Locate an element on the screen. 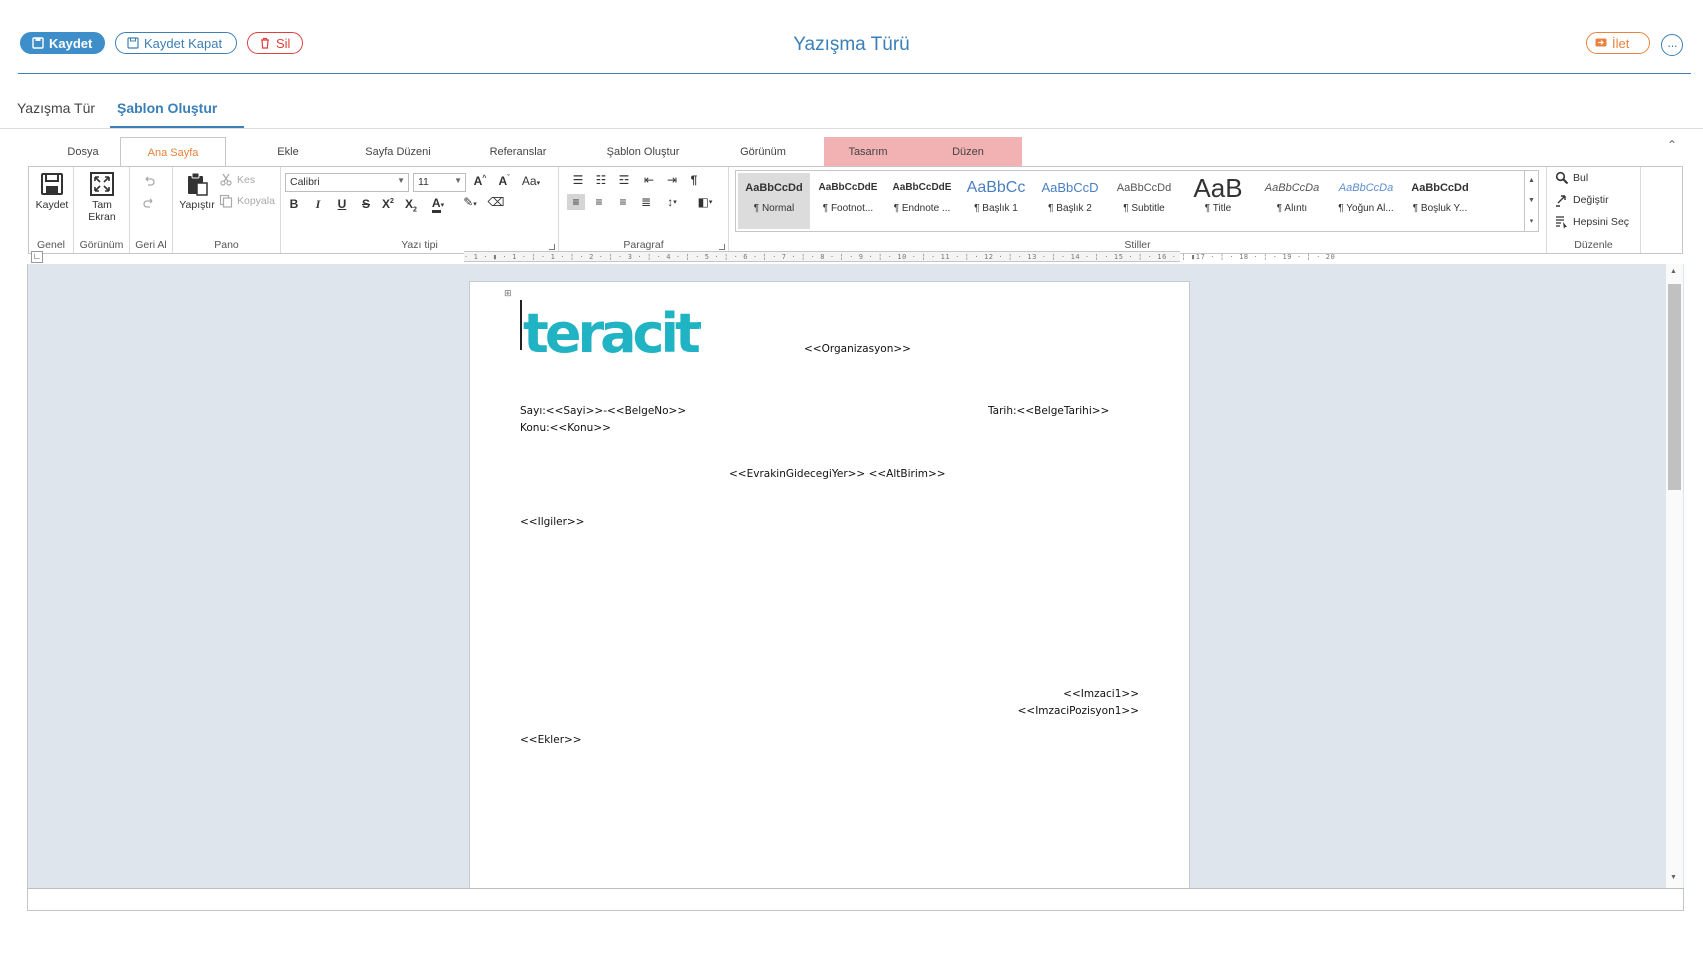  shading-icon: ◧ ▾ is located at coordinates (705, 202).